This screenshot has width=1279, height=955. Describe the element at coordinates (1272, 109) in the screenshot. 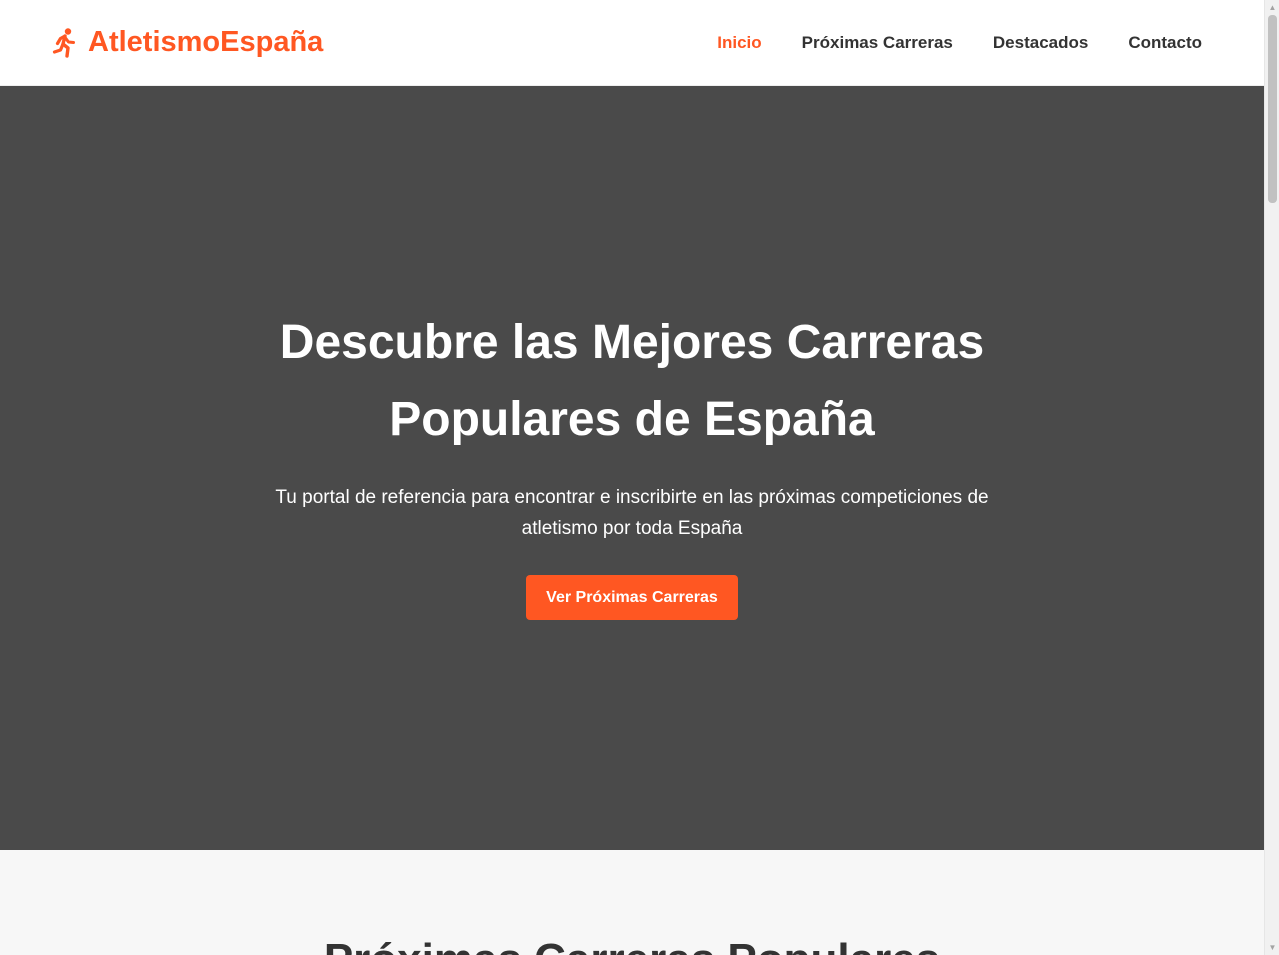

I see `scrollbar-thumb` at that location.